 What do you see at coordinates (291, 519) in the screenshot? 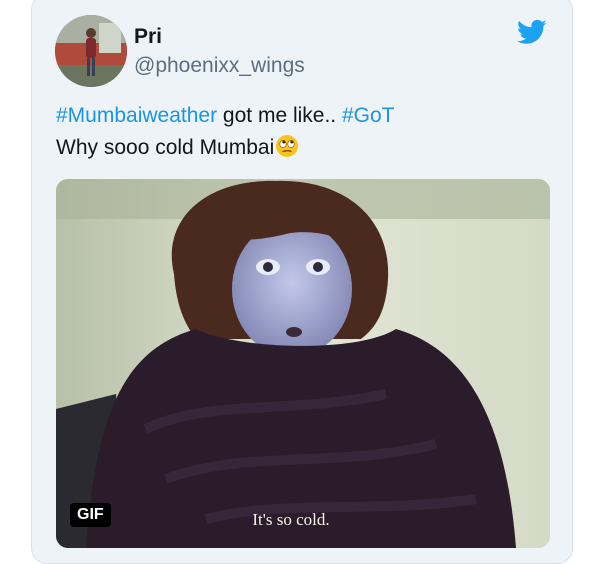
I see `gif-caption: It's so cold.` at bounding box center [291, 519].